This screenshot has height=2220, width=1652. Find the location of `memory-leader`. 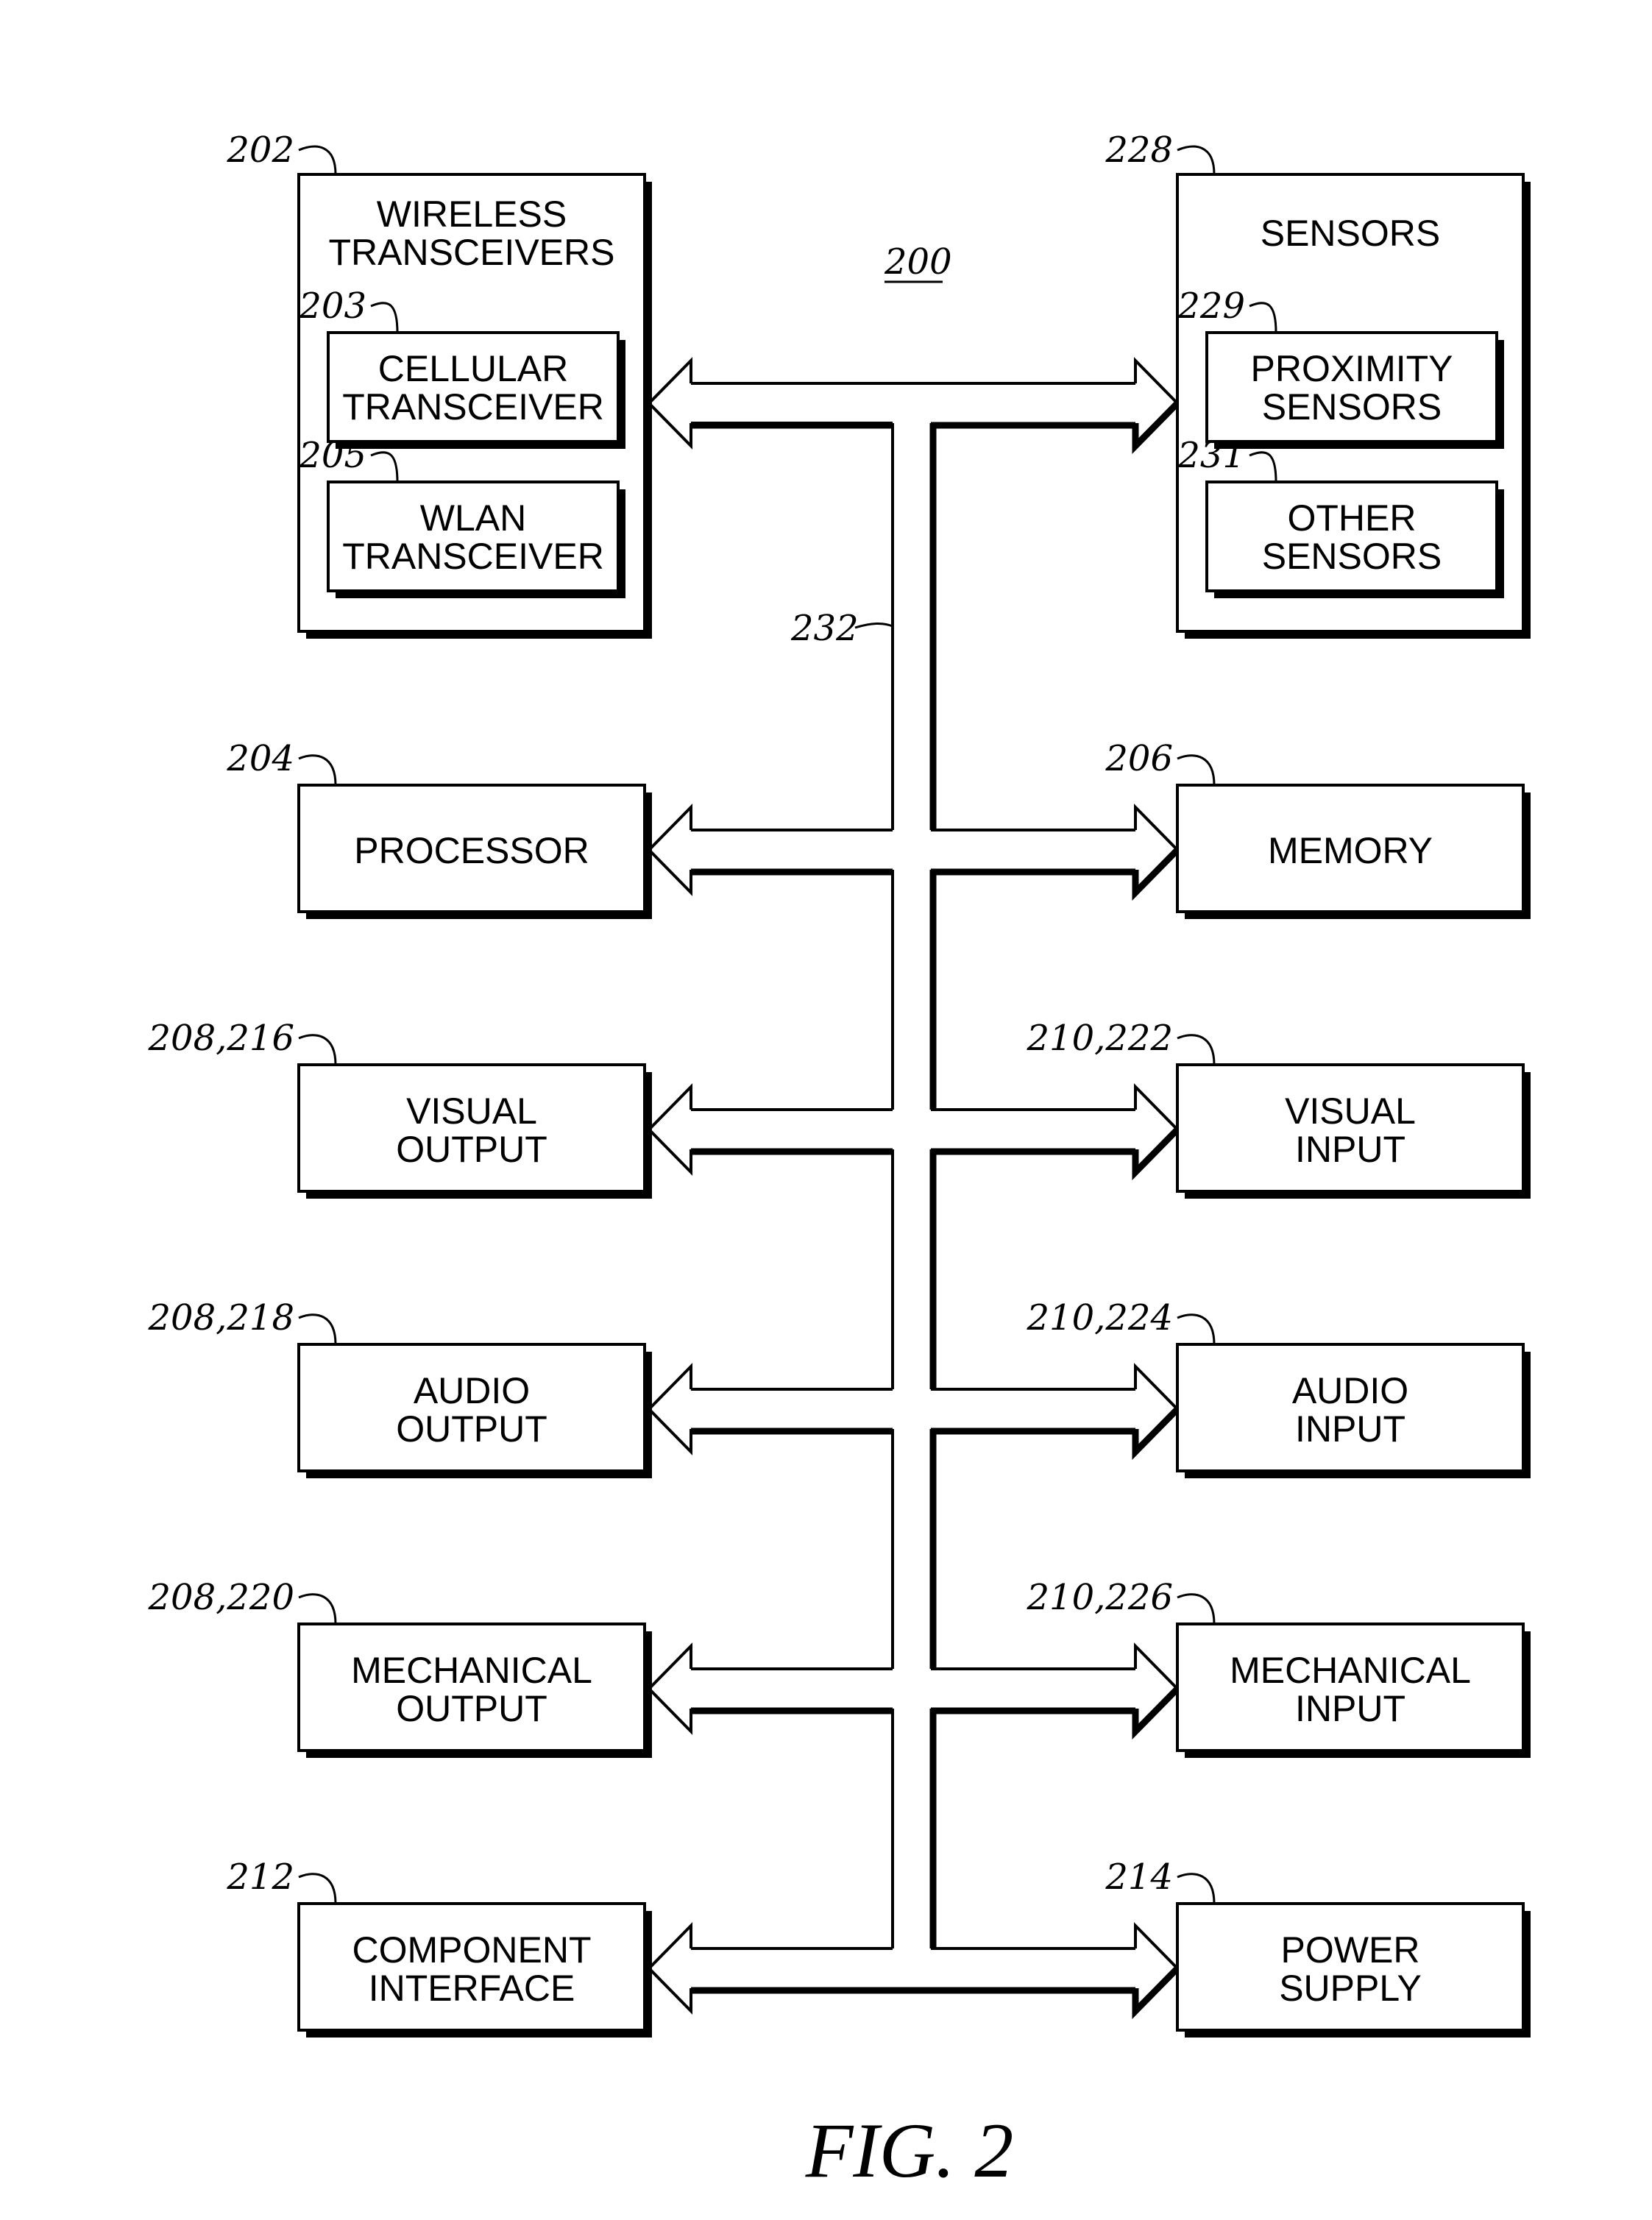

memory-leader is located at coordinates (1196, 770).